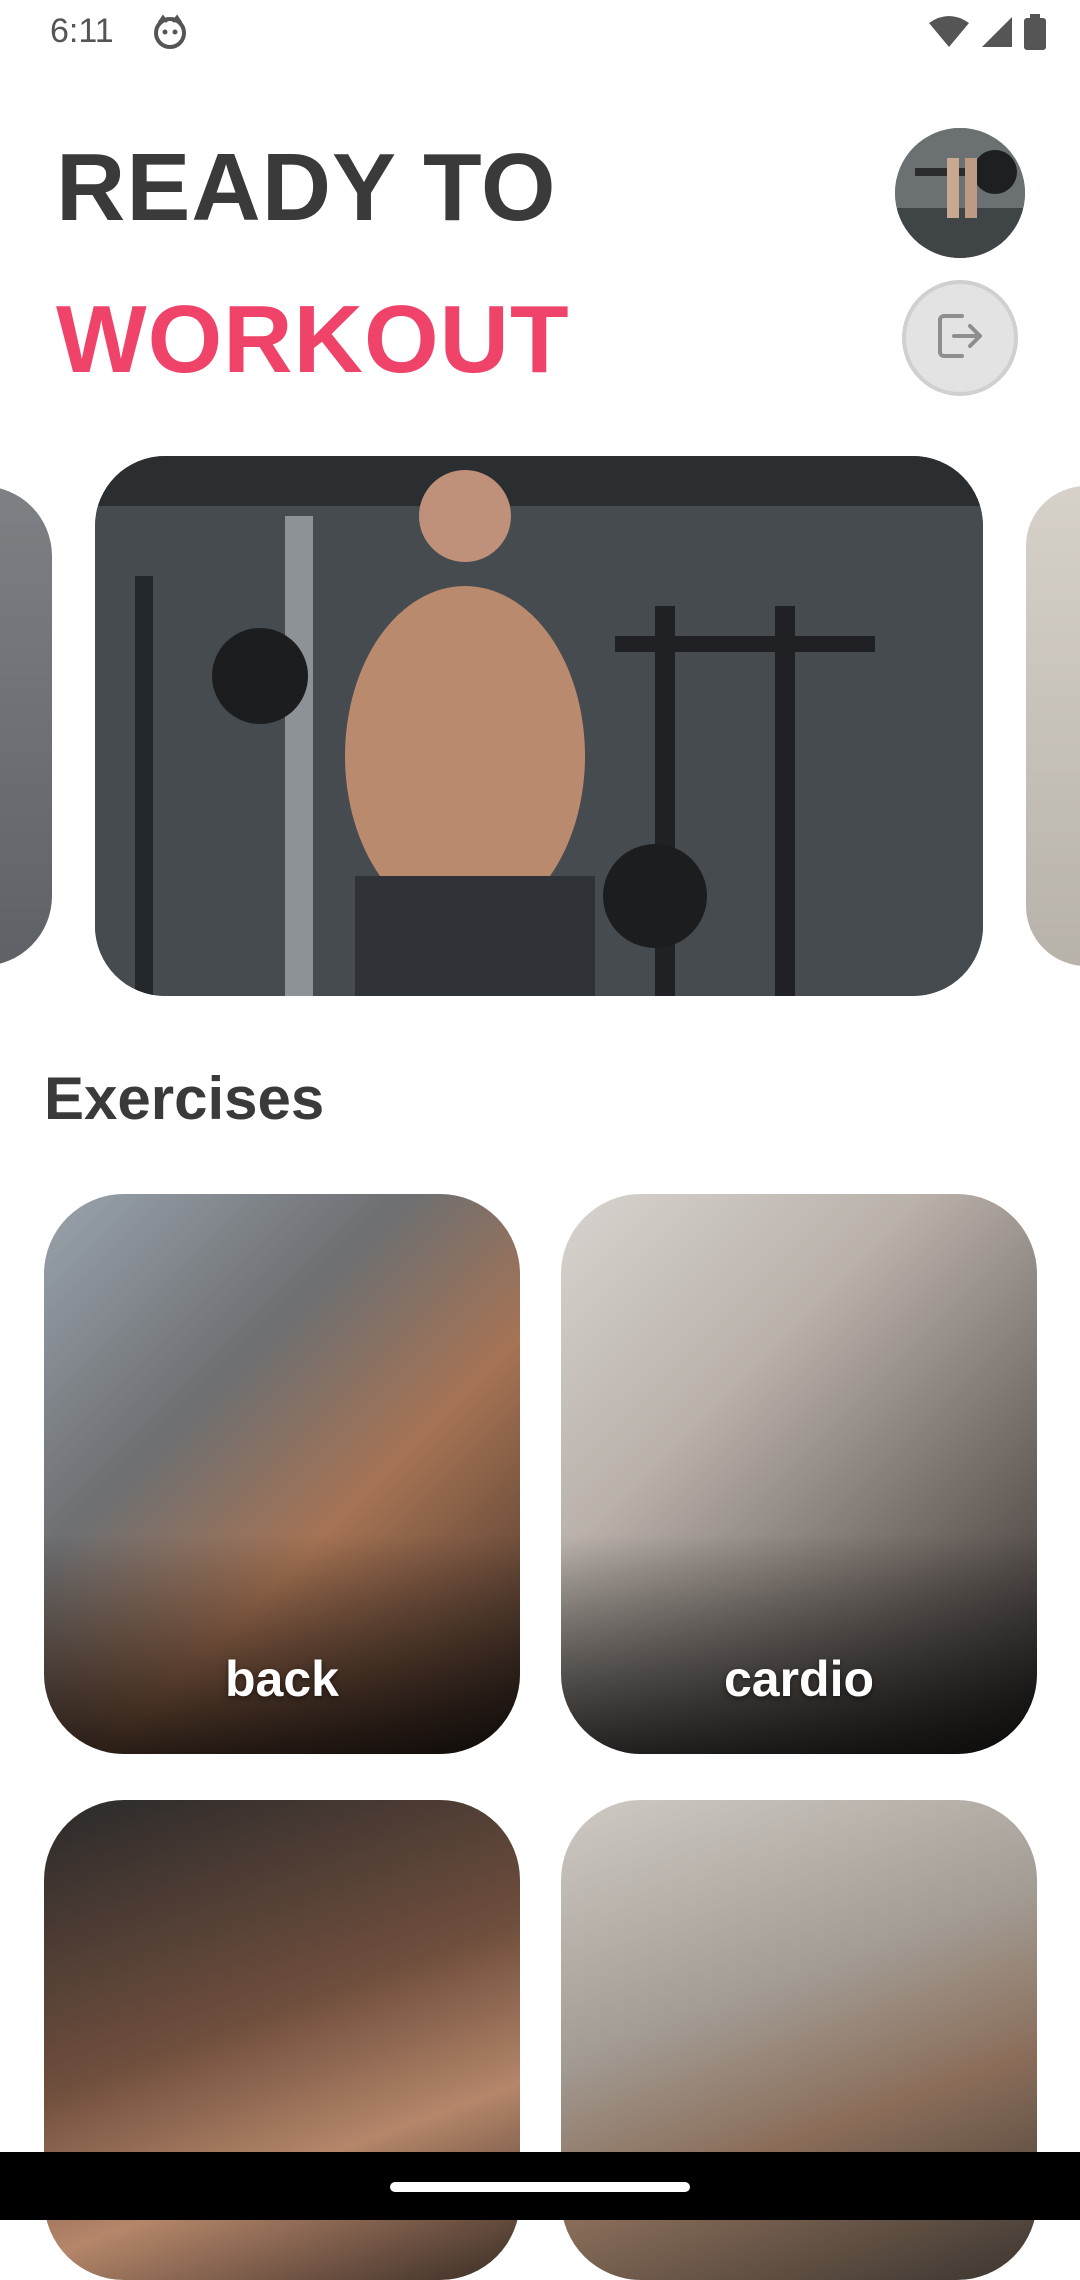 This screenshot has height=2280, width=1080. What do you see at coordinates (1053, 726) in the screenshot?
I see `workout-image-right` at bounding box center [1053, 726].